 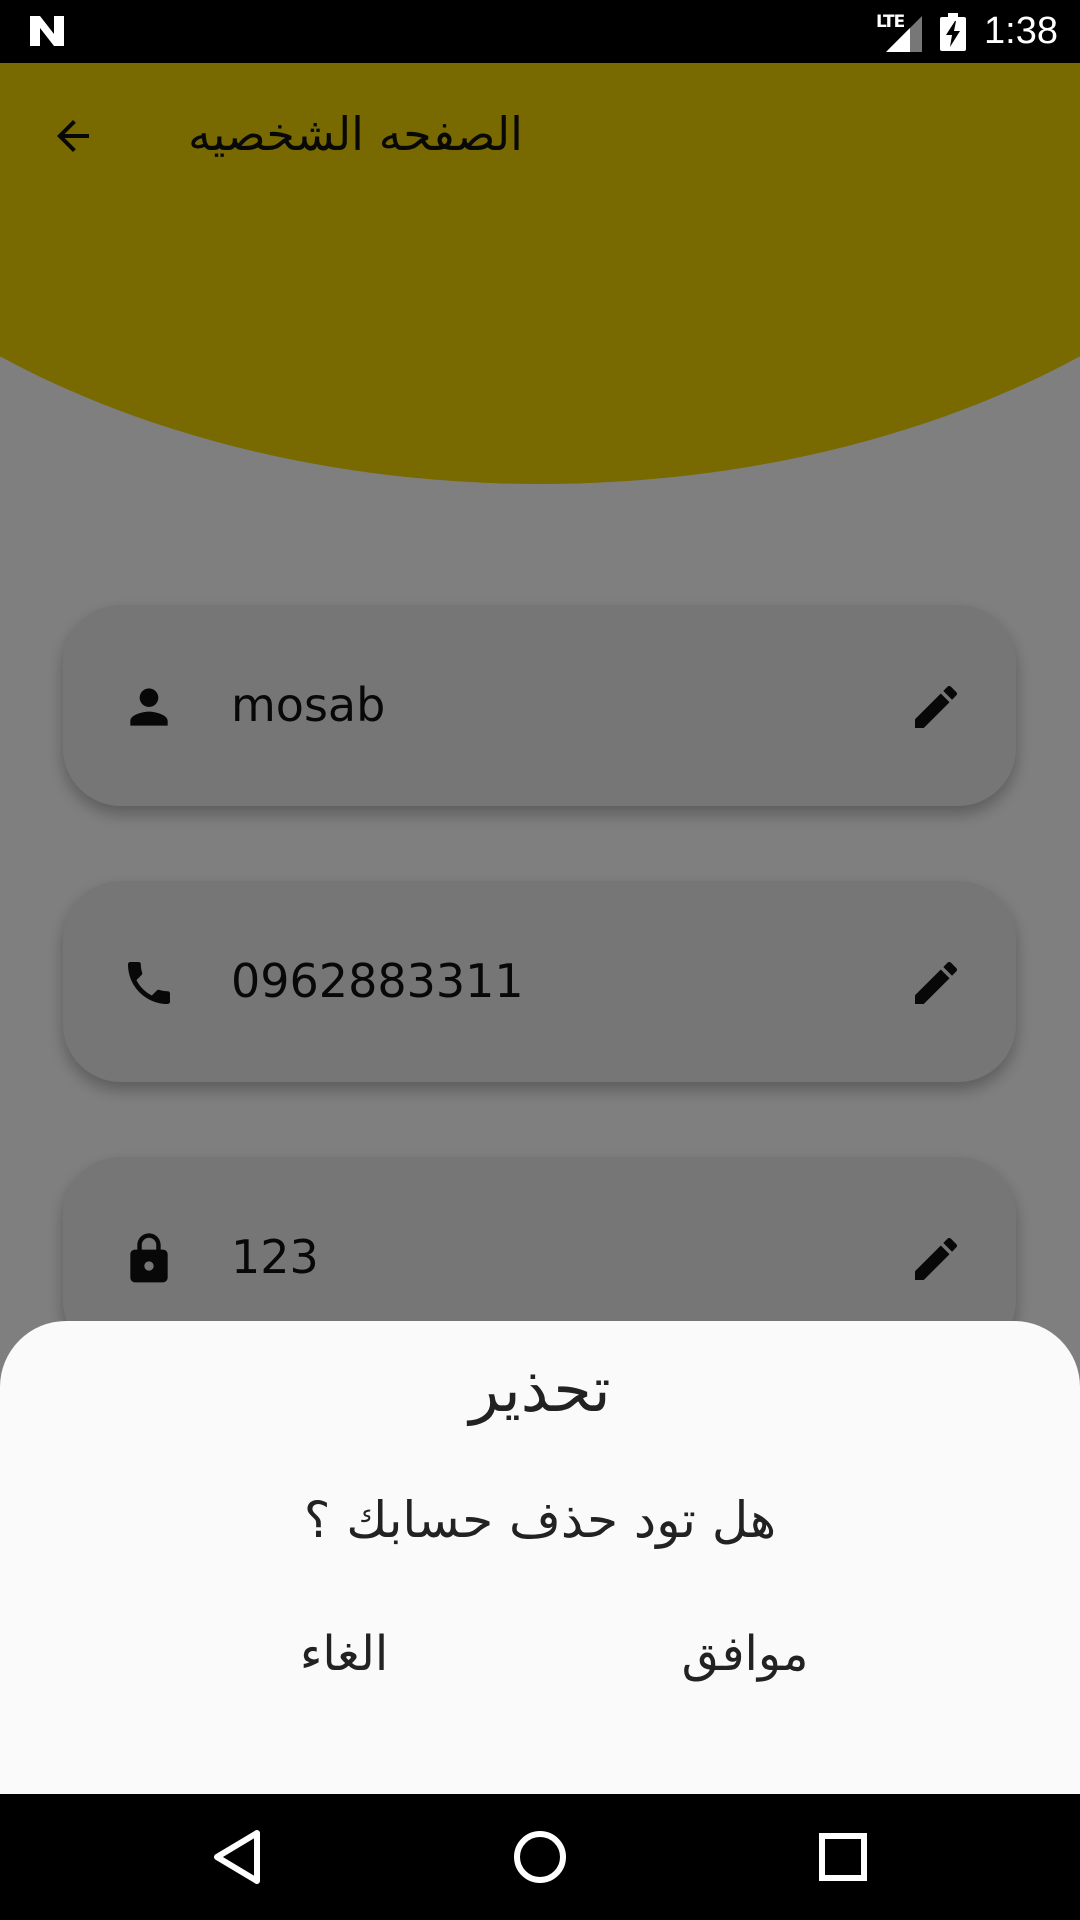 I want to click on square-recents-icon, so click(x=843, y=1857).